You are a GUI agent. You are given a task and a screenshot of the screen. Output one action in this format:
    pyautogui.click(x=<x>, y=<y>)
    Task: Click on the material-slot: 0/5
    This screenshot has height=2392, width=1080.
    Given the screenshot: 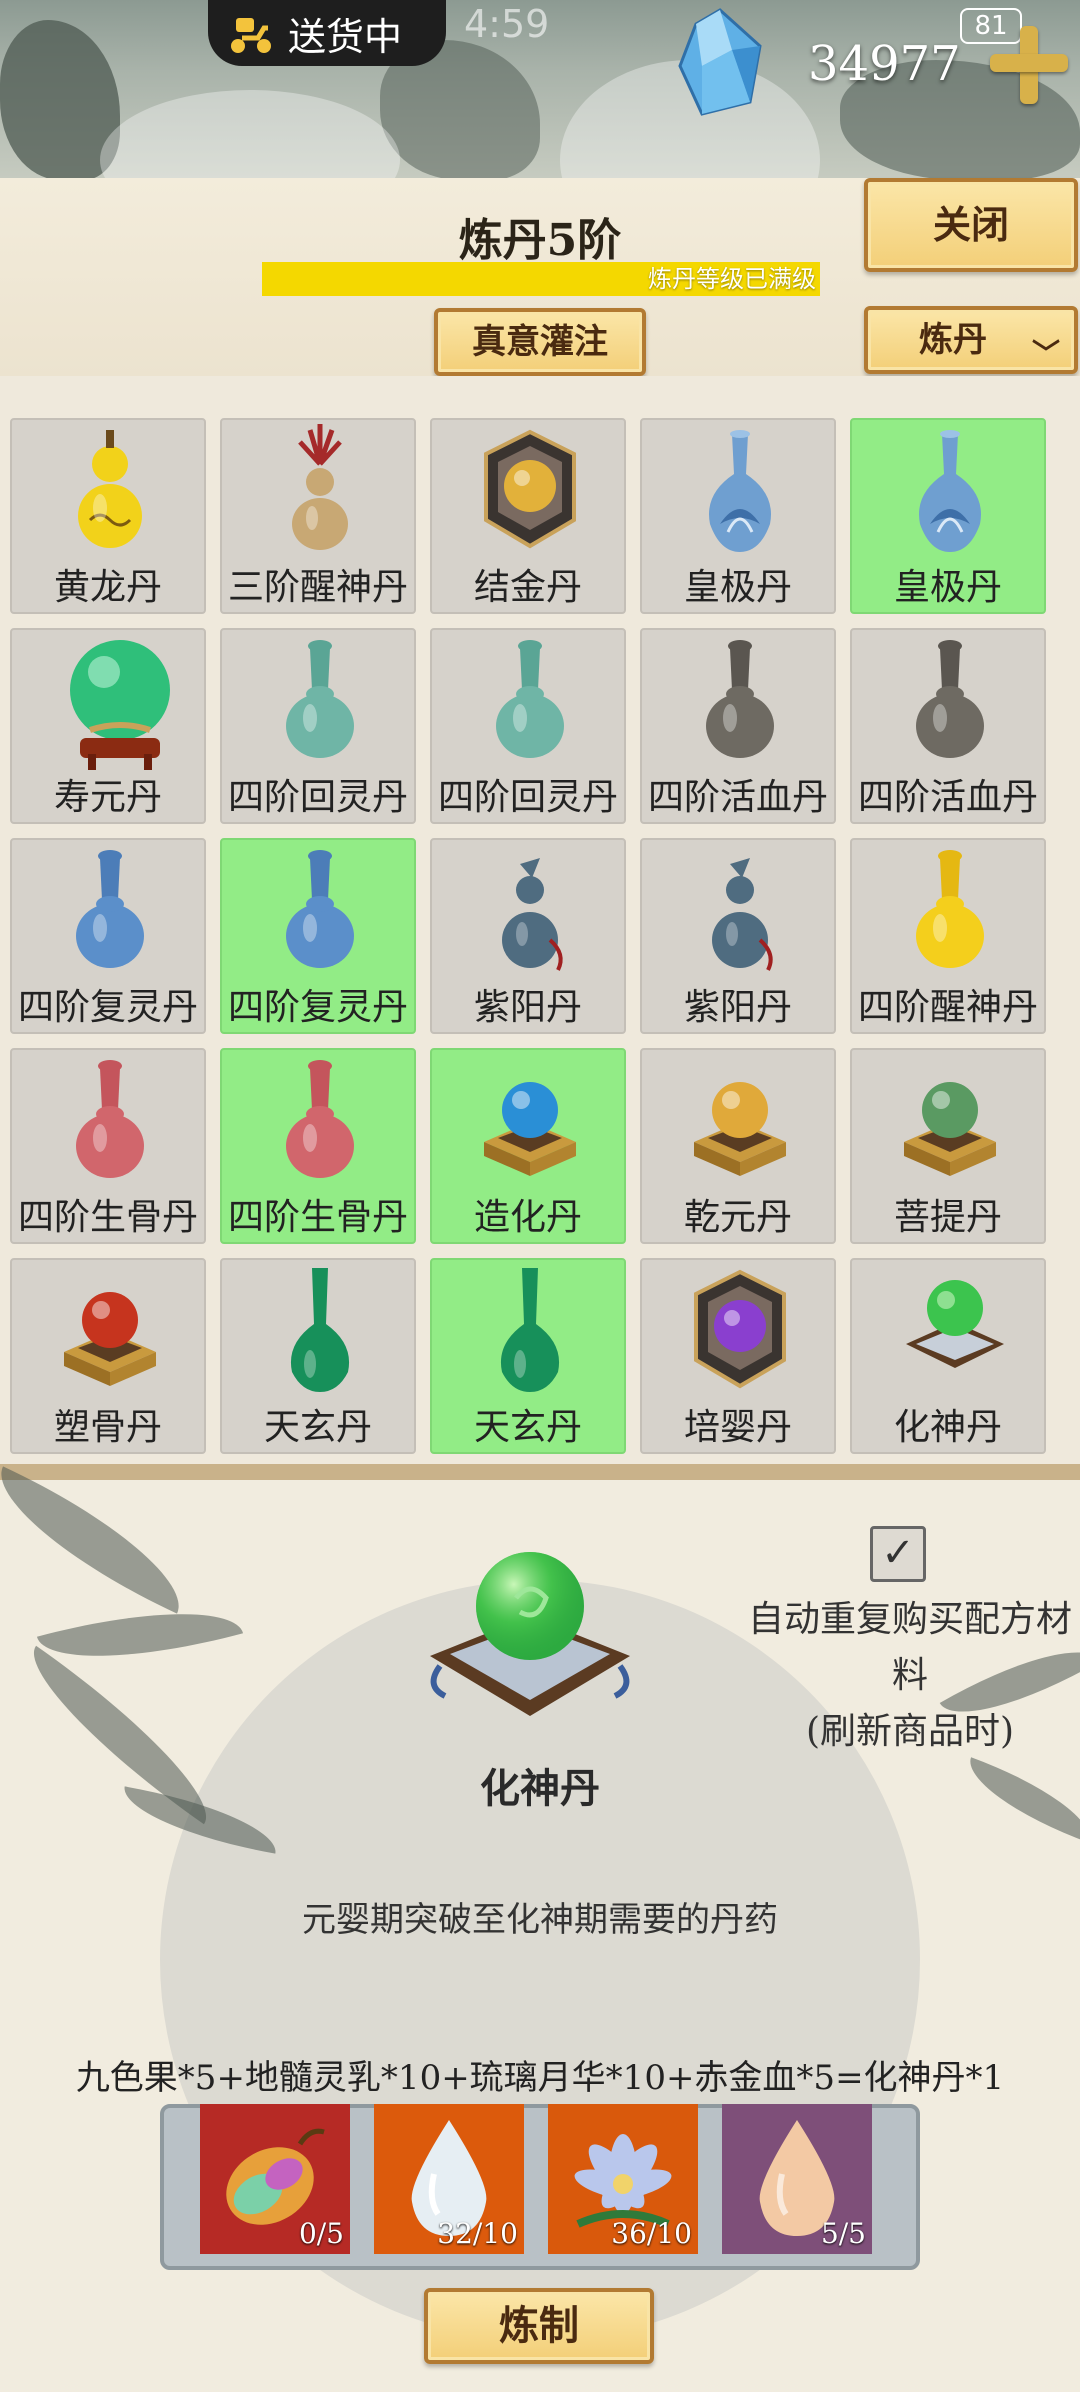 What is the action you would take?
    pyautogui.click(x=275, y=2179)
    